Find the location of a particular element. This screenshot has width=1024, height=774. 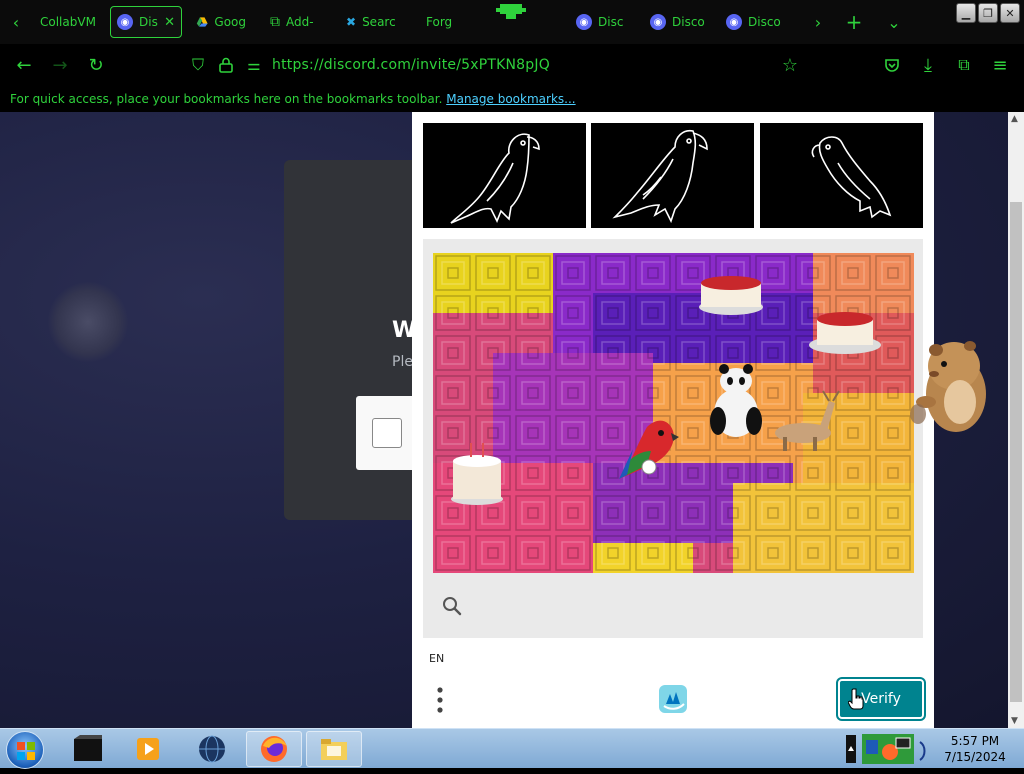

lock-icon is located at coordinates (226, 65).